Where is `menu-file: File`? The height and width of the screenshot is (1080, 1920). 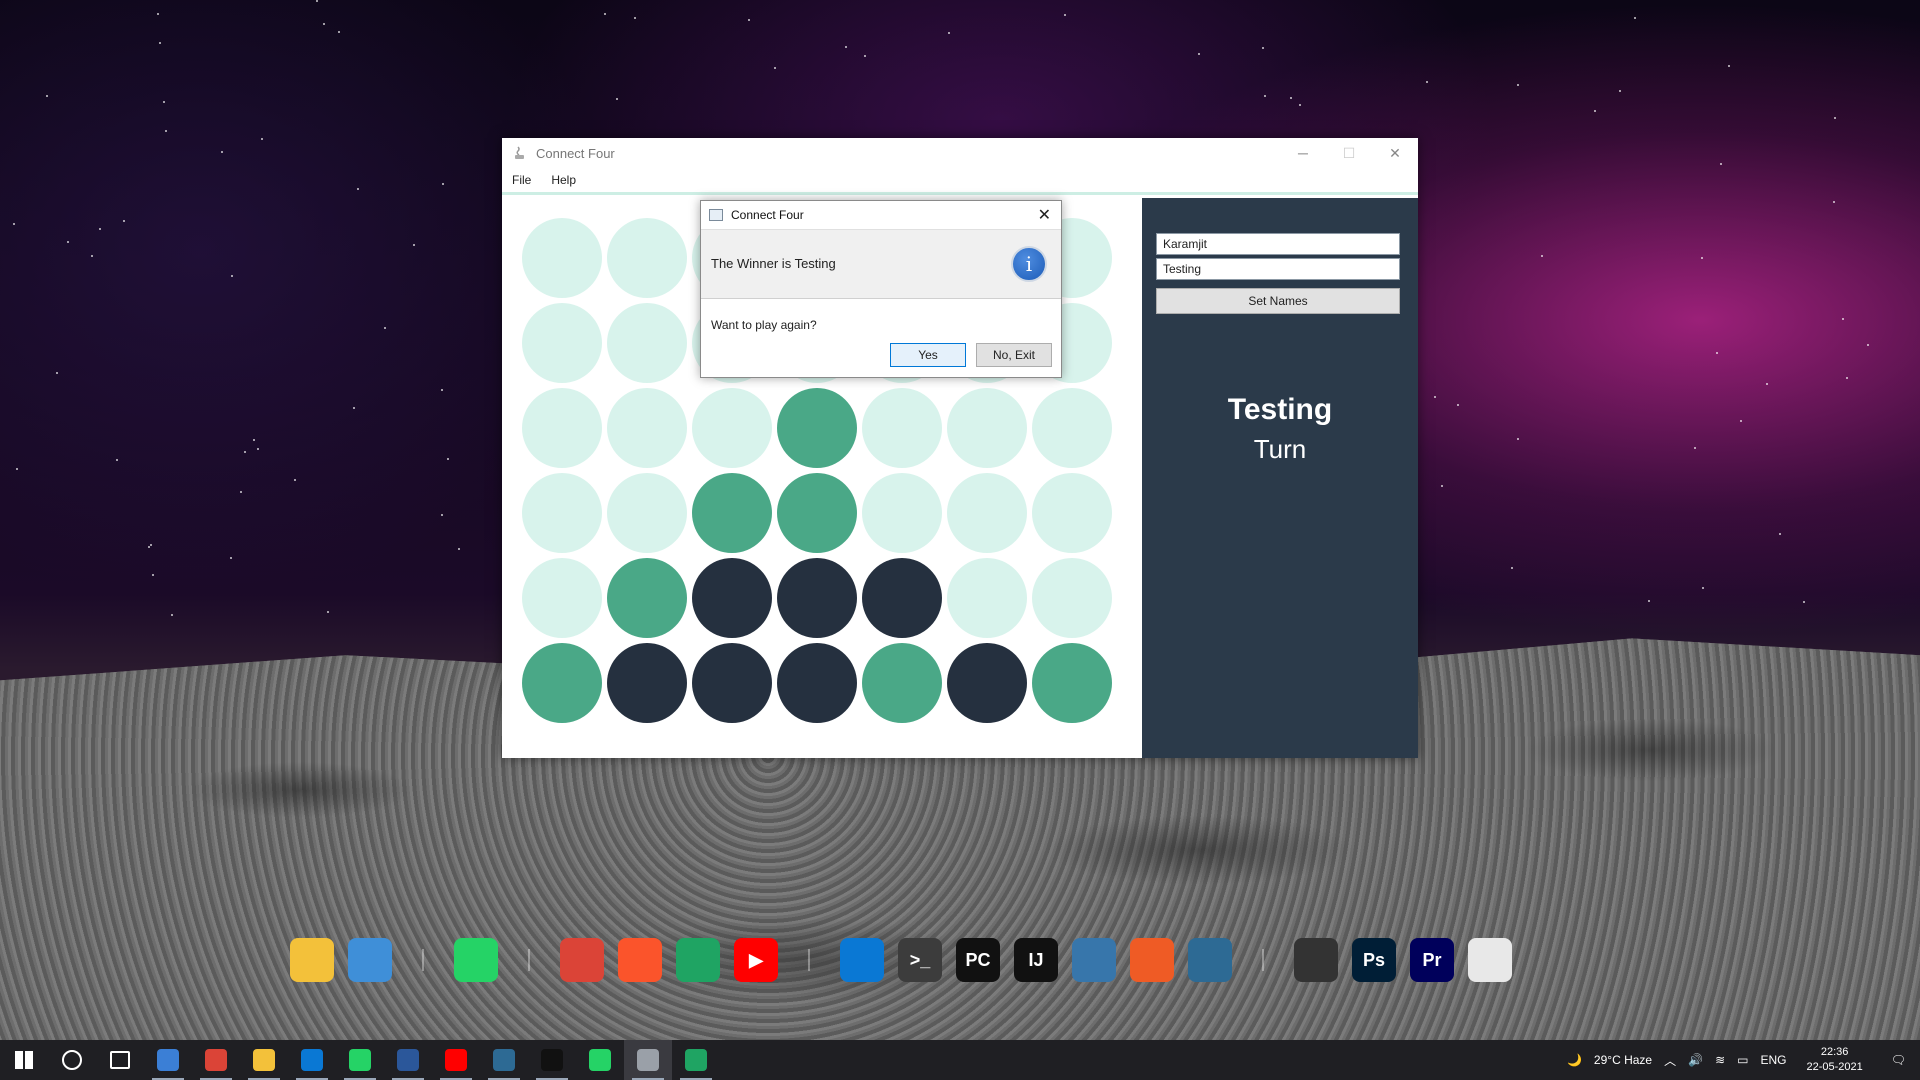 menu-file: File is located at coordinates (521, 180).